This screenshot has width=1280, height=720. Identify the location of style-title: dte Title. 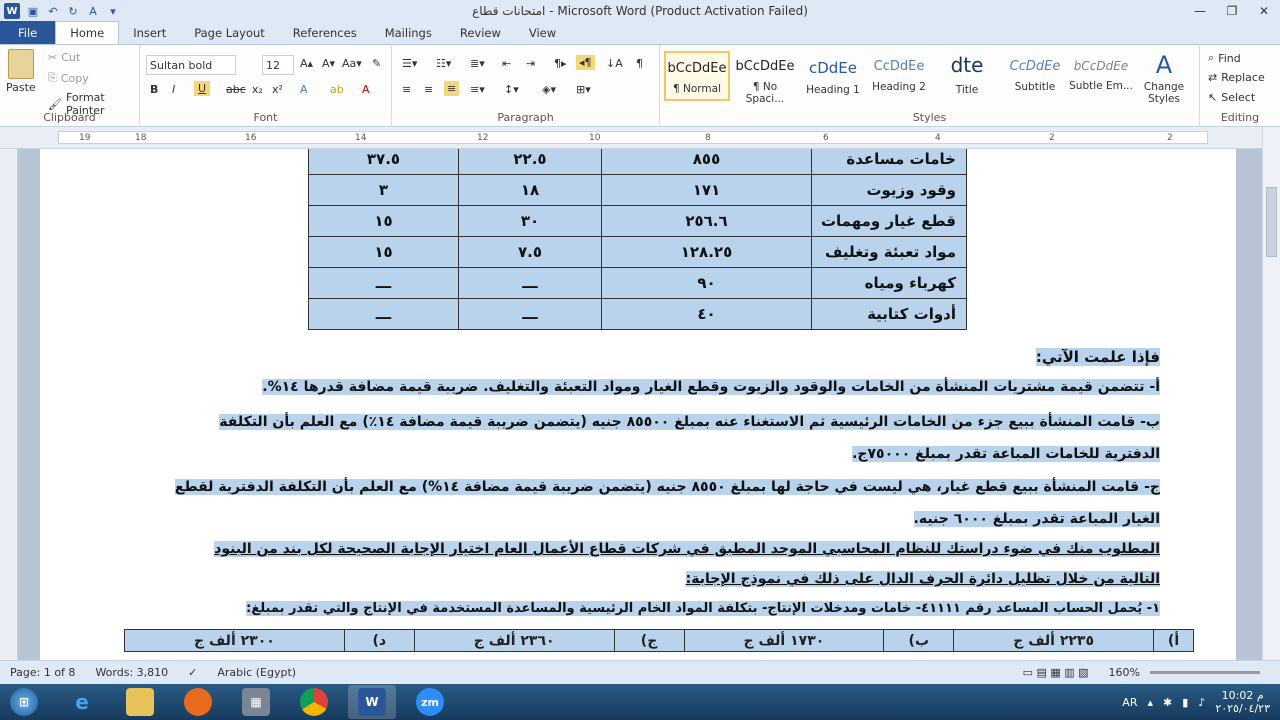
(967, 76).